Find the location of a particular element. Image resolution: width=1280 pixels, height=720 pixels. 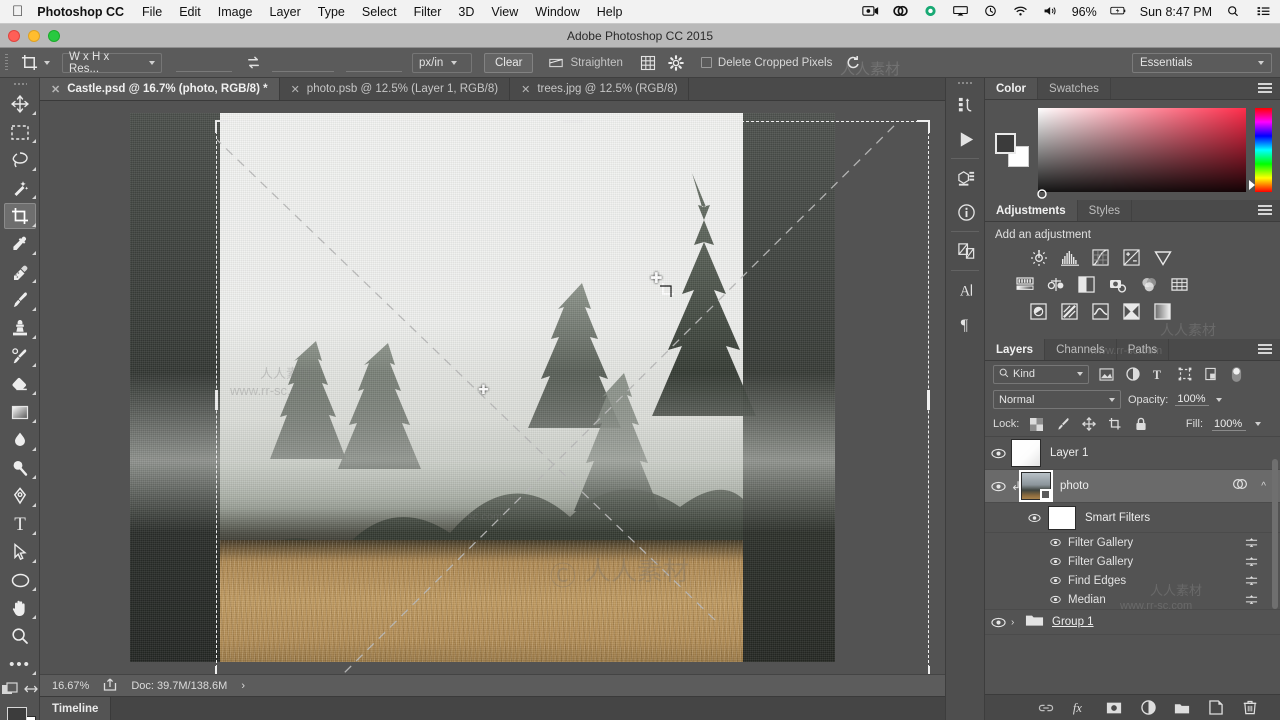

layers-scrollbar is located at coordinates (1275, 534).